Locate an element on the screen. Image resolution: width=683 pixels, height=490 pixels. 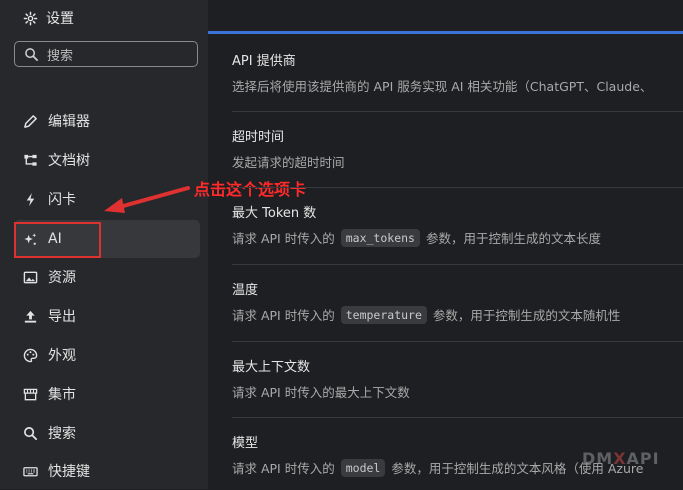
sidebar-item-label: 导出 is located at coordinates (62, 317).